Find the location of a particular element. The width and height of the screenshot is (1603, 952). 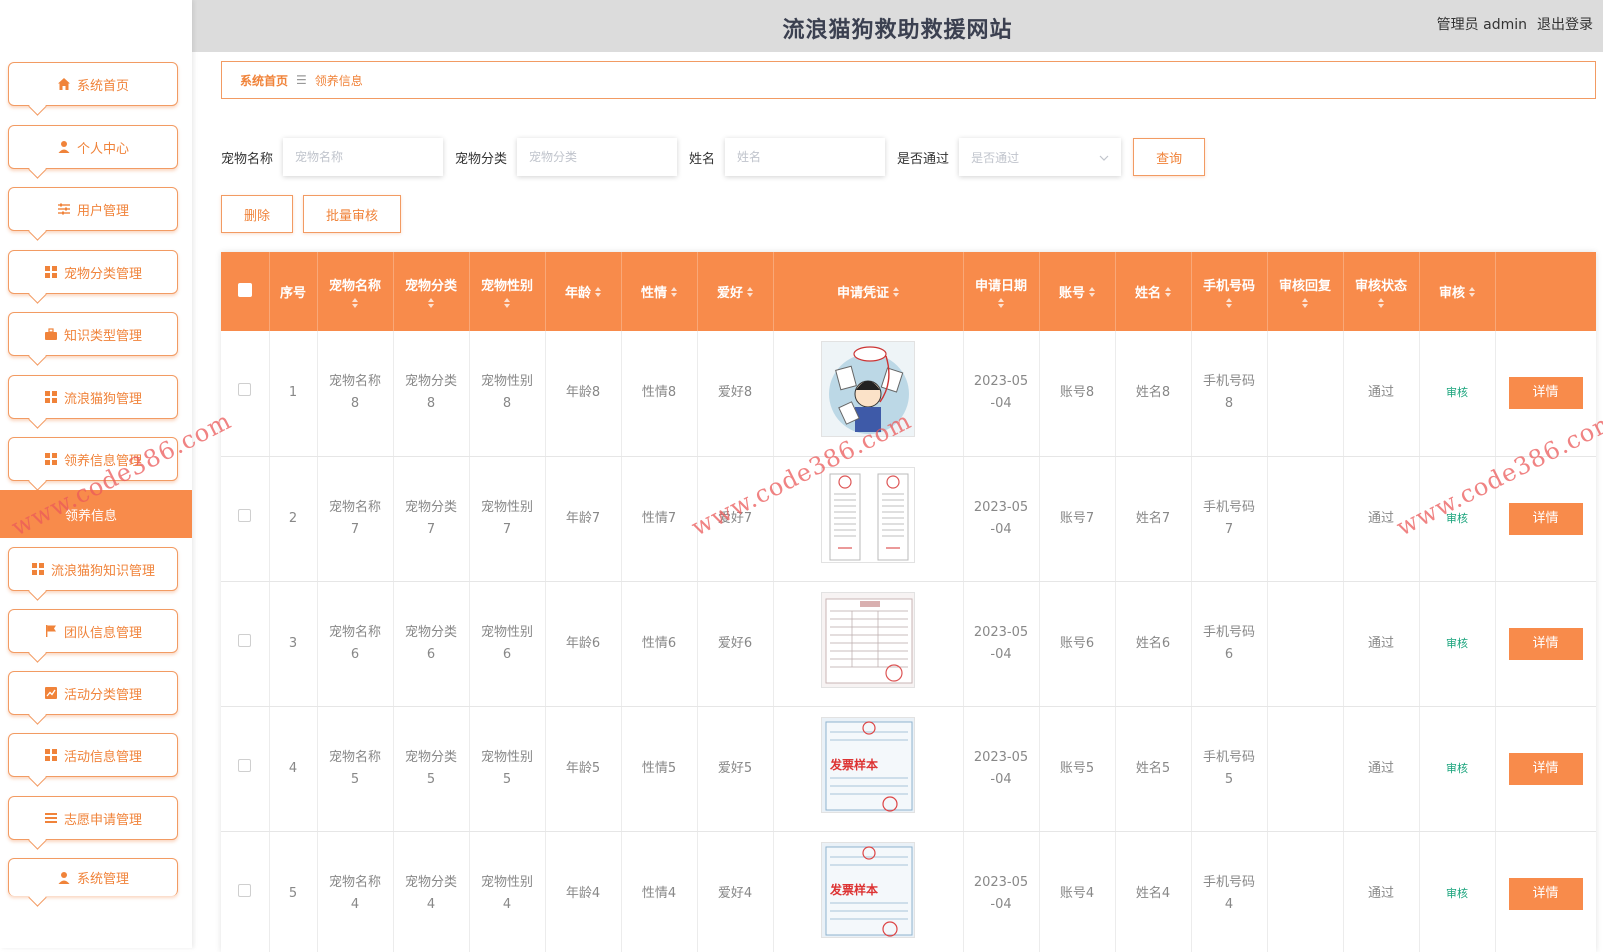

column-header: 账号 is located at coordinates (1077, 291).